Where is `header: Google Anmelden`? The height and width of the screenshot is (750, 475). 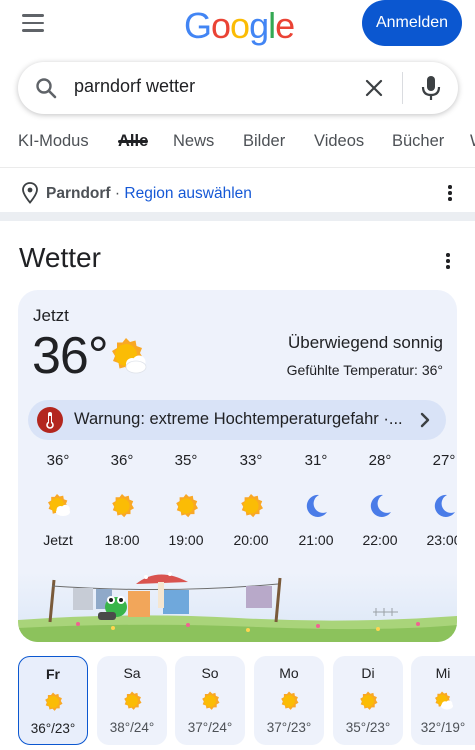 header: Google Anmelden is located at coordinates (237, 28).